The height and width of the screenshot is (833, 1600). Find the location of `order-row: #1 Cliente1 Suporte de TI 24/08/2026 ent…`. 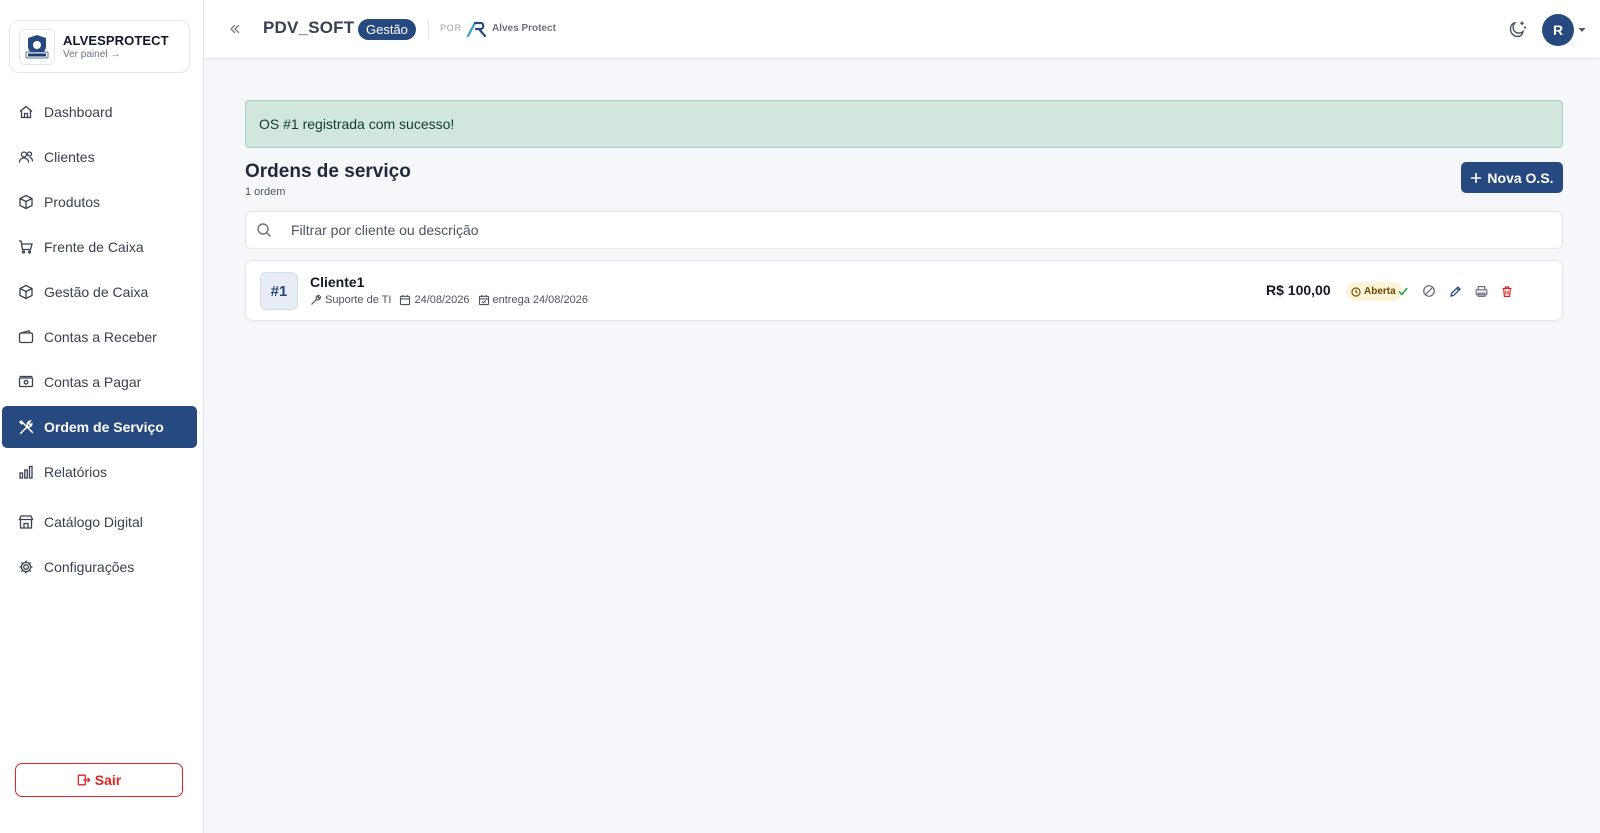

order-row: #1 Cliente1 Suporte de TI 24/08/2026 ent… is located at coordinates (904, 290).